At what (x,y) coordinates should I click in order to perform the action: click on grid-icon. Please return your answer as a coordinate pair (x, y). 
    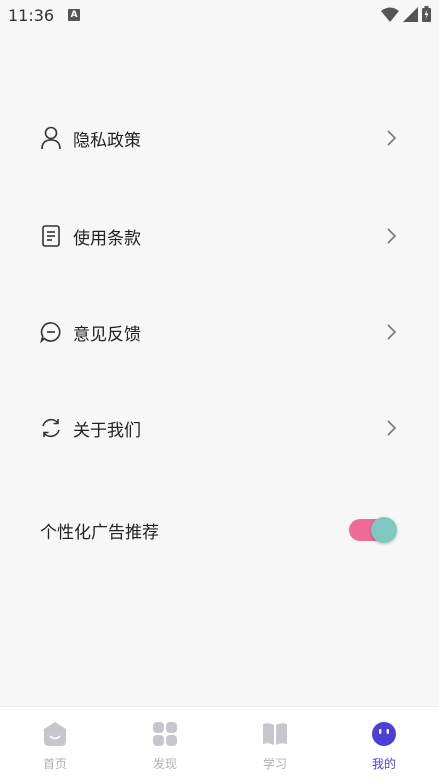
    Looking at the image, I should click on (165, 734).